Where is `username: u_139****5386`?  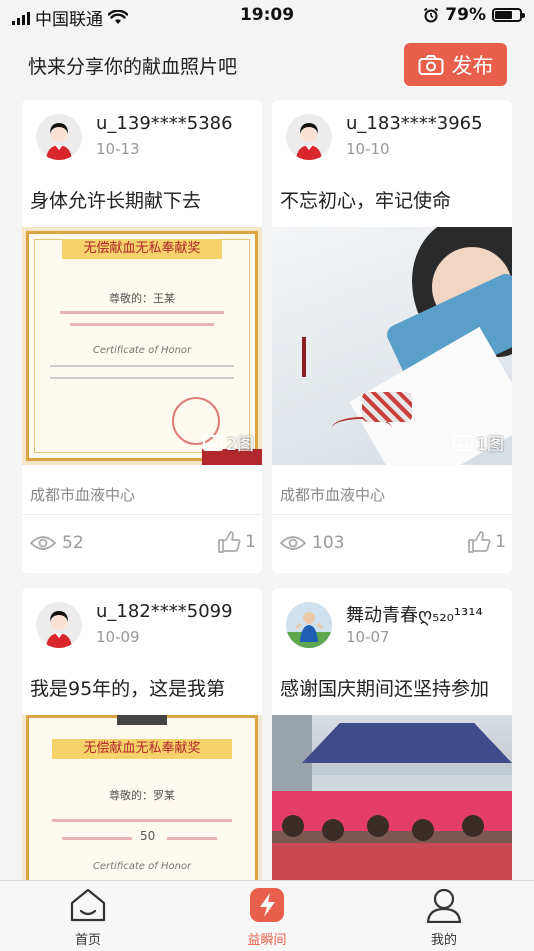 username: u_139****5386 is located at coordinates (164, 123).